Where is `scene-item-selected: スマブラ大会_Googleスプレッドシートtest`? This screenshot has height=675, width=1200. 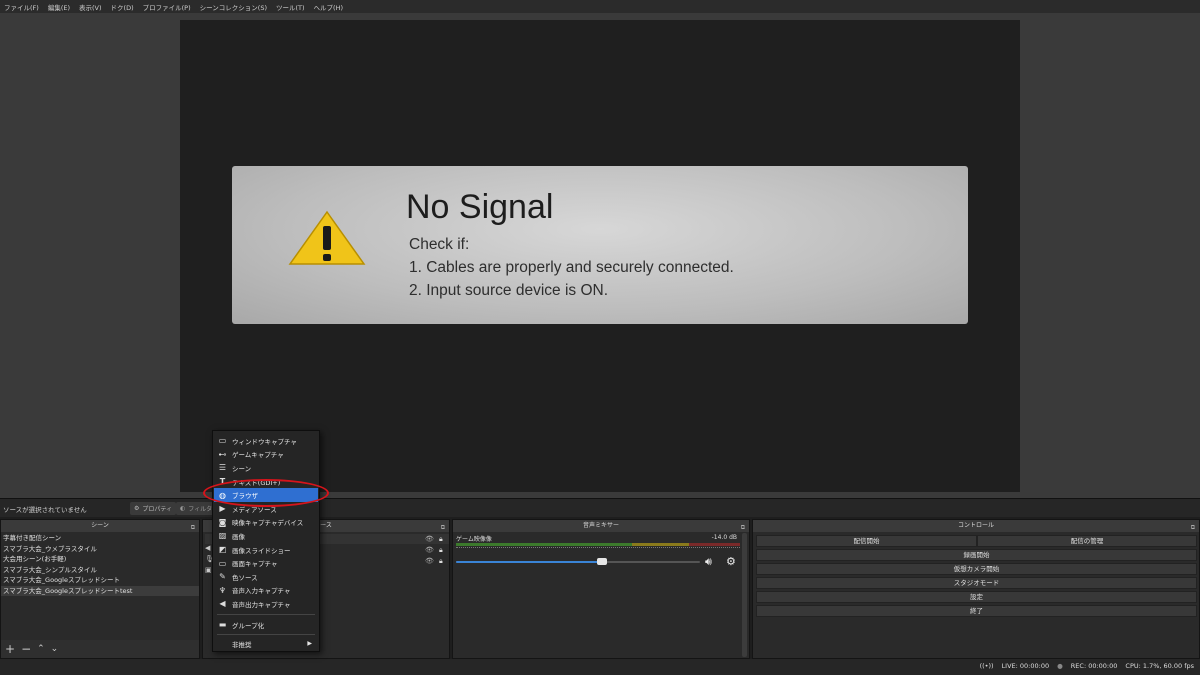
scene-item-selected: スマブラ大会_Googleスプレッドシートtest is located at coordinates (100, 590).